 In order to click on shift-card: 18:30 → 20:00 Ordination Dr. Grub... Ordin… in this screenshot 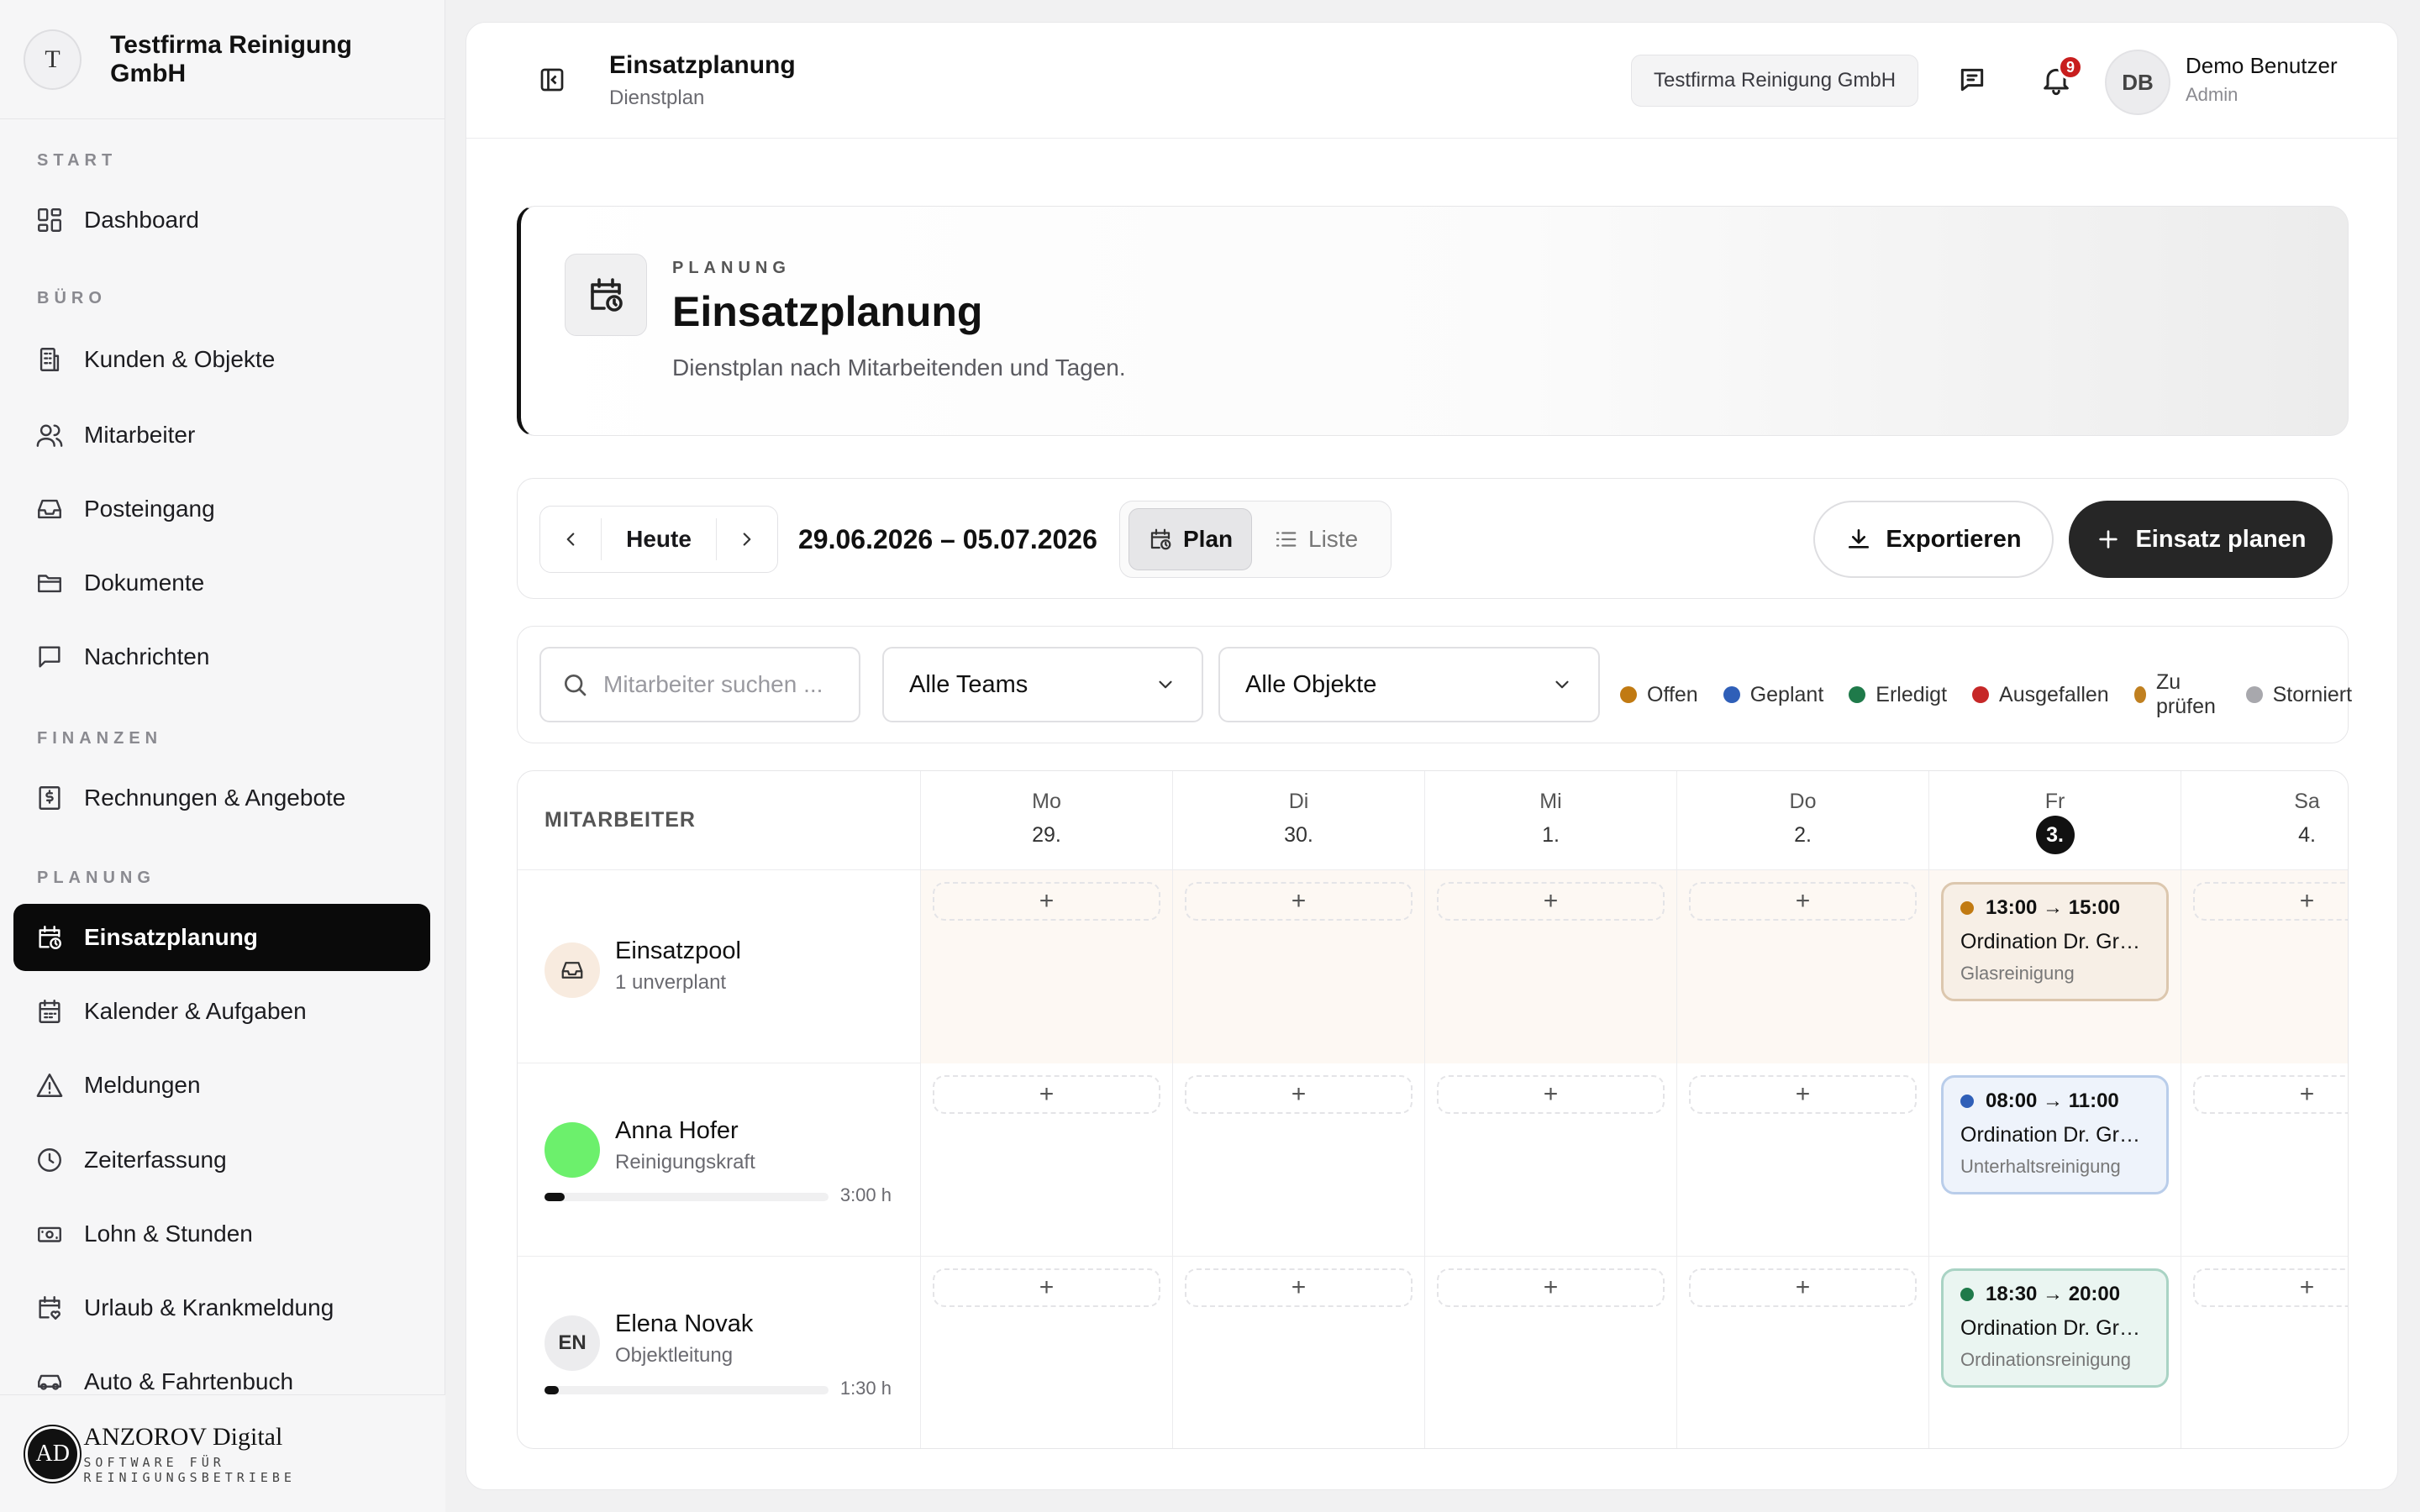, I will do `click(2055, 1328)`.